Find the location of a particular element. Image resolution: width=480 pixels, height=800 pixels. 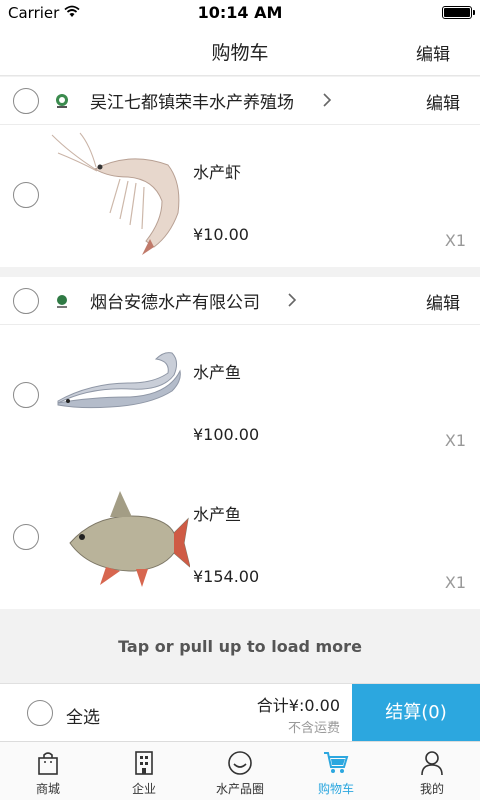

person-icon is located at coordinates (432, 763).